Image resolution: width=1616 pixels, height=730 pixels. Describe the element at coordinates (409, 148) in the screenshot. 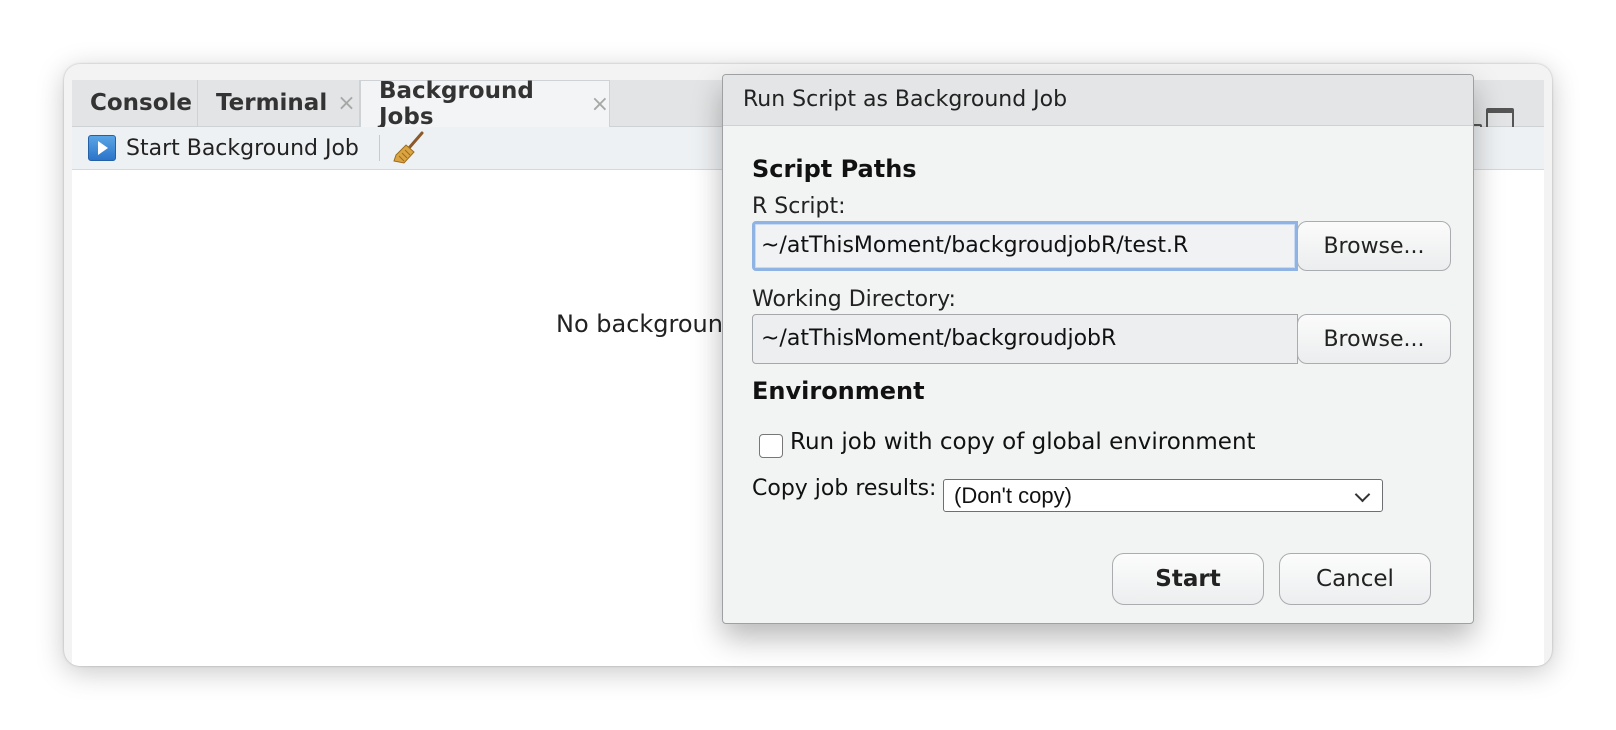

I see `broom-icon` at that location.